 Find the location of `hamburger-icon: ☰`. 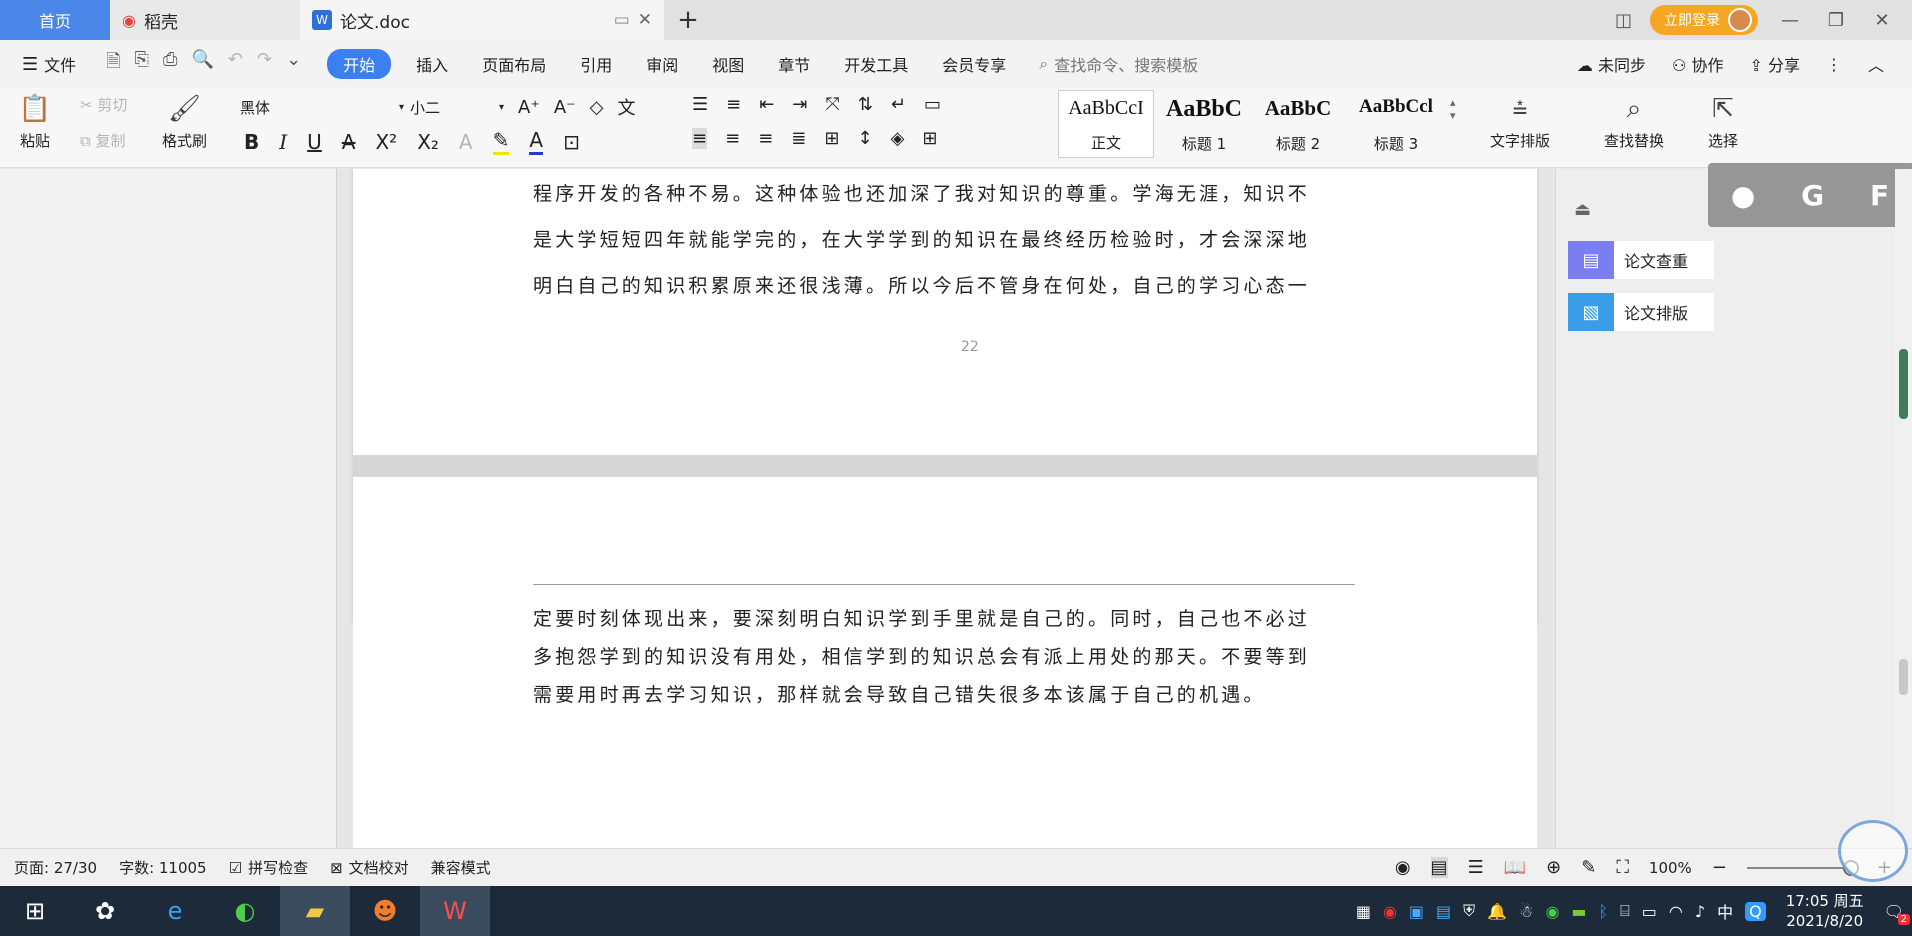

hamburger-icon: ☰ is located at coordinates (30, 64).